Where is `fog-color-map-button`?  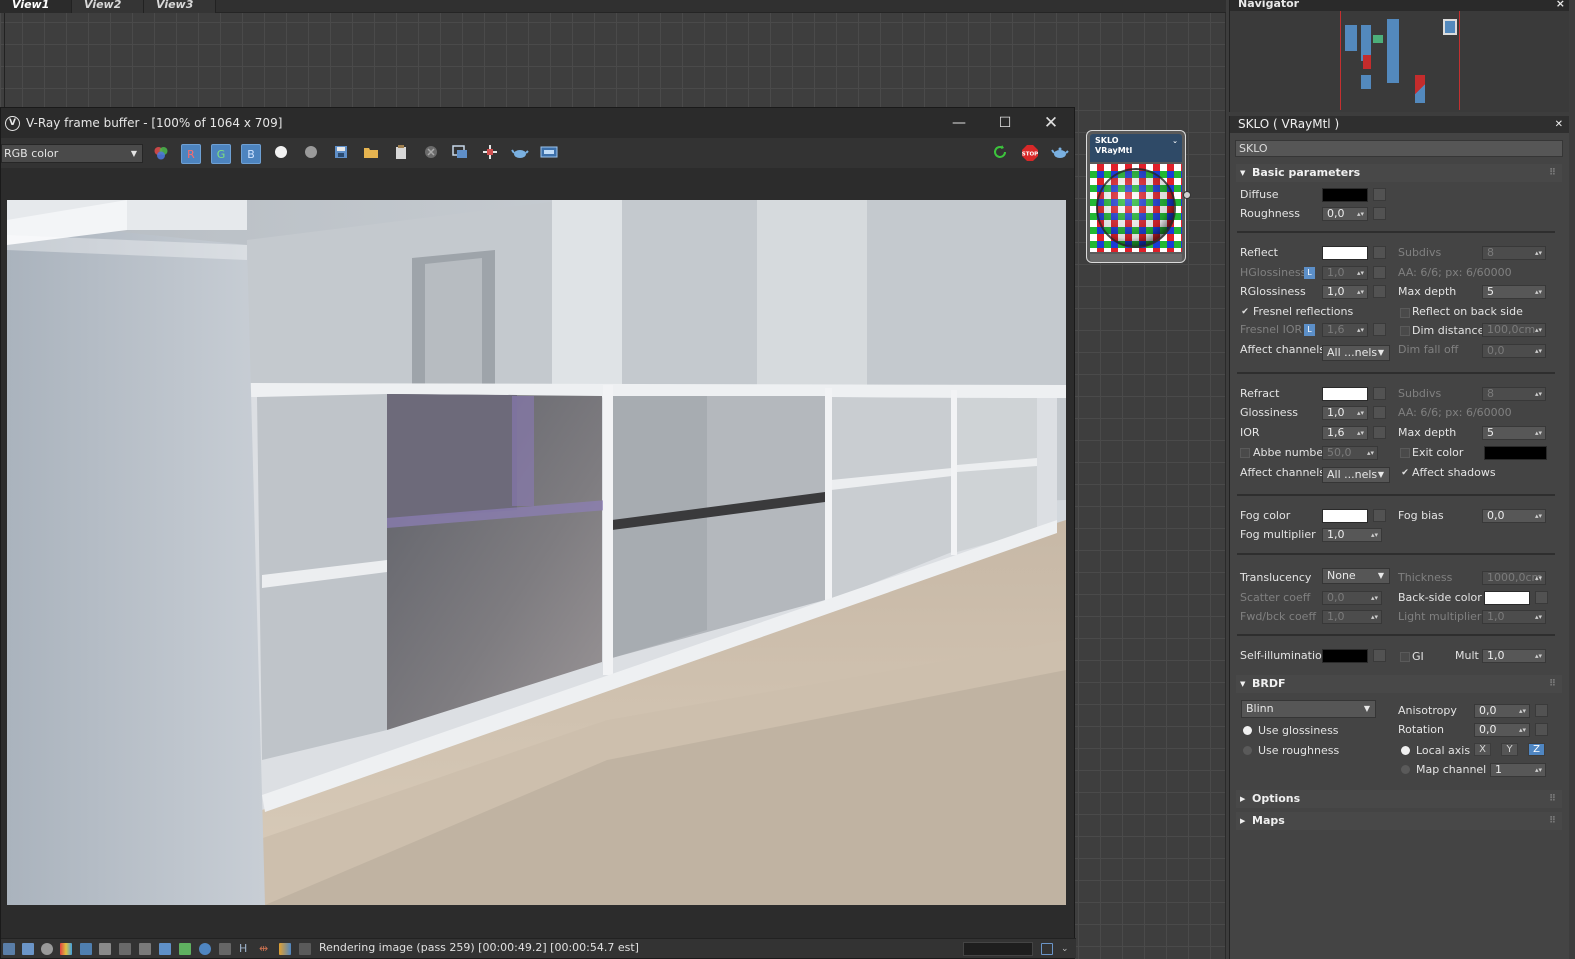
fog-color-map-button is located at coordinates (1379, 515).